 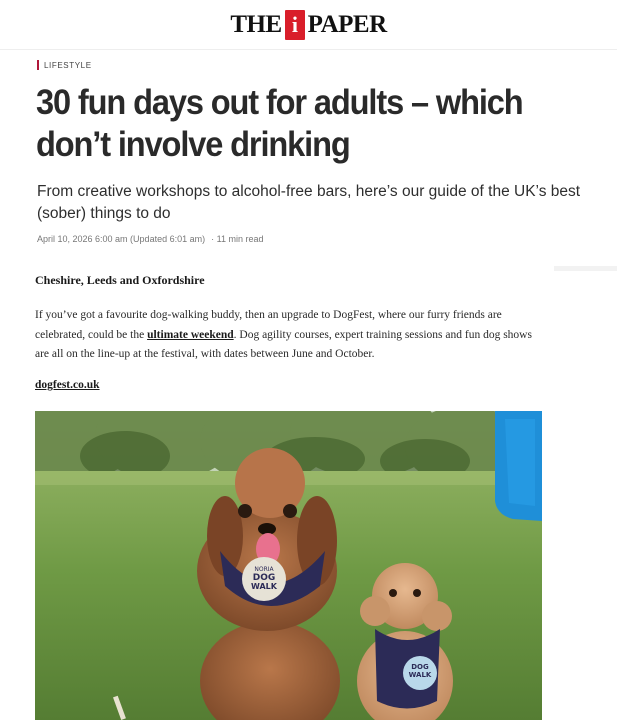 What do you see at coordinates (67, 385) in the screenshot?
I see `dogfest-website-link: dogfest.co.uk` at bounding box center [67, 385].